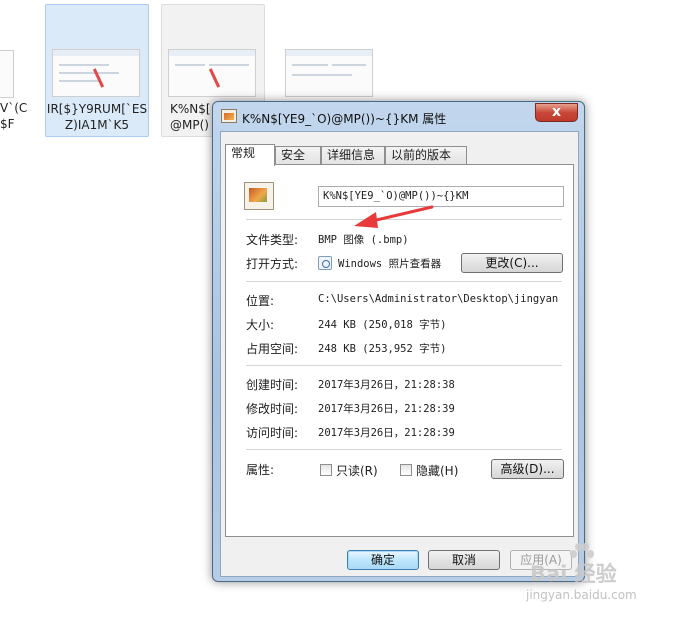 This screenshot has width=686, height=617. I want to click on accessed-value: 2017年3月26日，21:28:39, so click(386, 433).